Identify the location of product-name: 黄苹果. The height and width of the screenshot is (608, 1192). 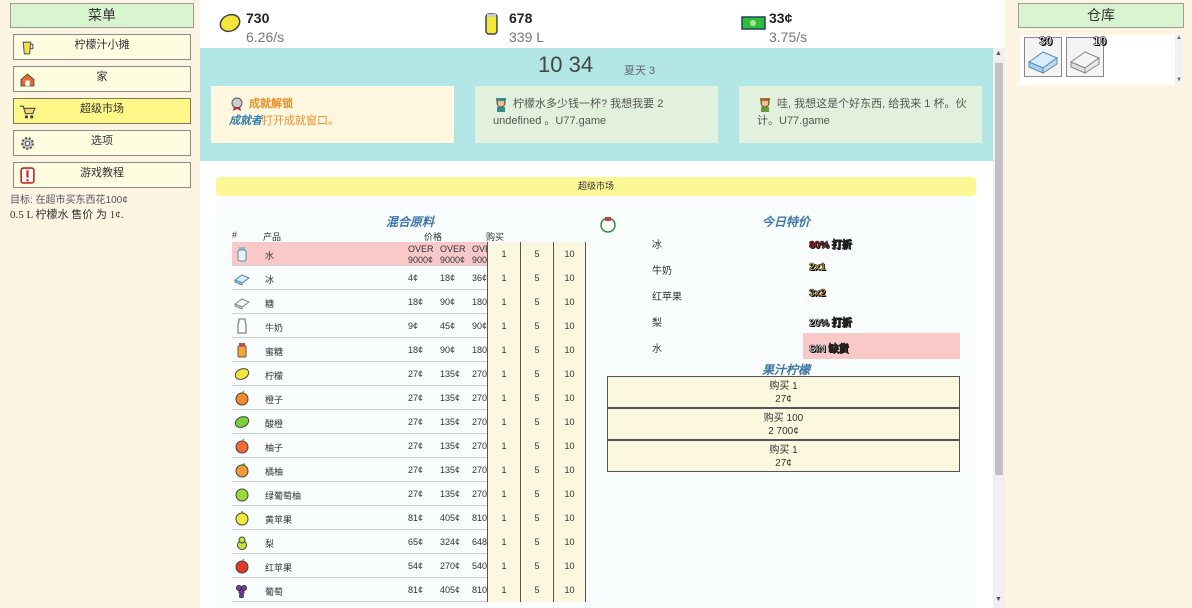
(279, 520).